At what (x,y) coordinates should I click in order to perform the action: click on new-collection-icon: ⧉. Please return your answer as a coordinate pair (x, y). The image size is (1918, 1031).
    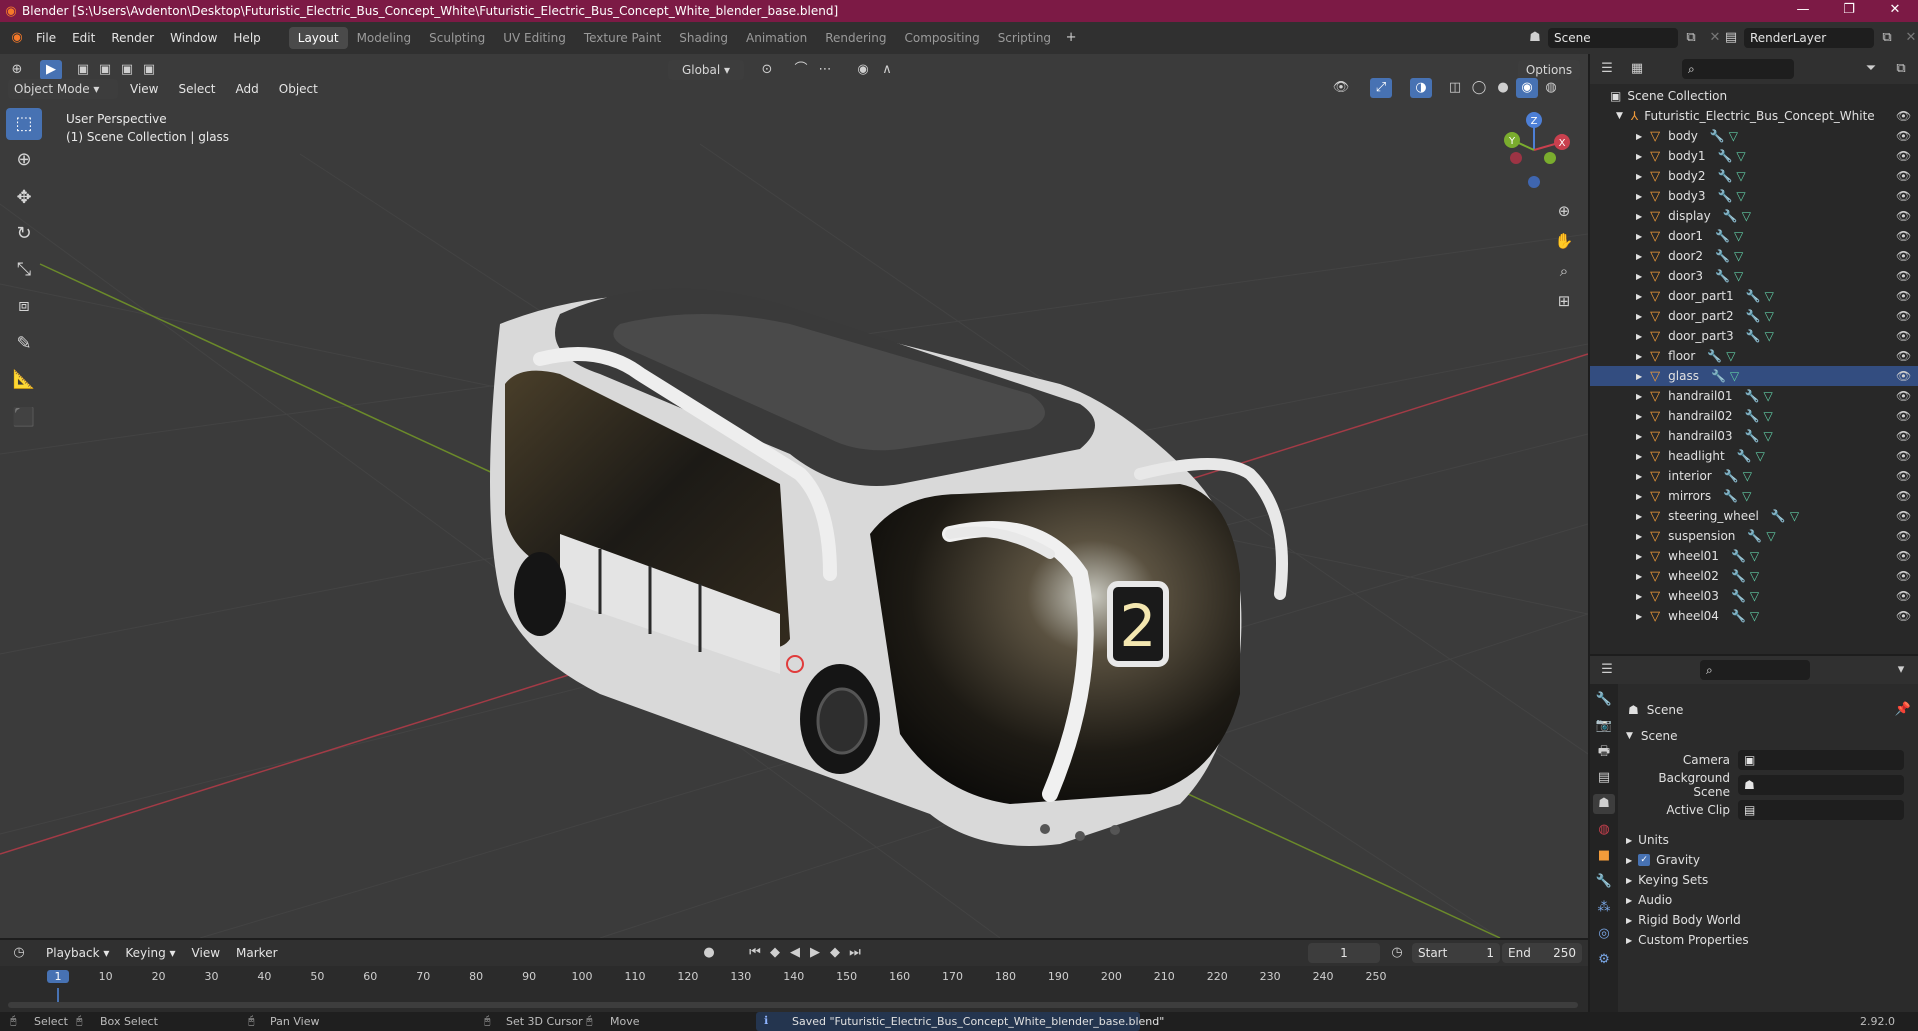
    Looking at the image, I should click on (1901, 69).